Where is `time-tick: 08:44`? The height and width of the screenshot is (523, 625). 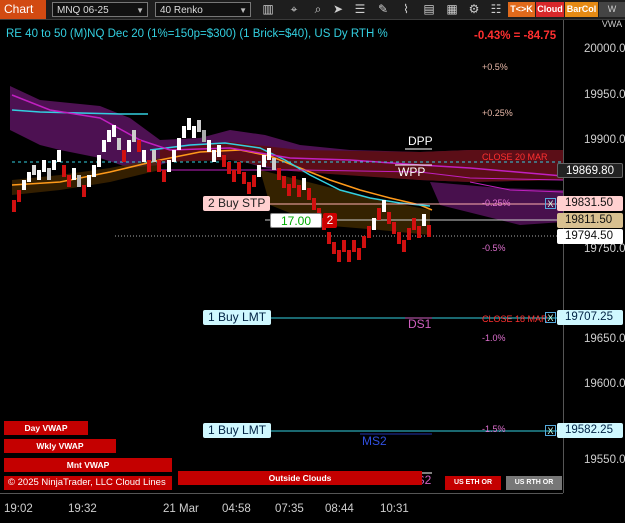 time-tick: 08:44 is located at coordinates (339, 509).